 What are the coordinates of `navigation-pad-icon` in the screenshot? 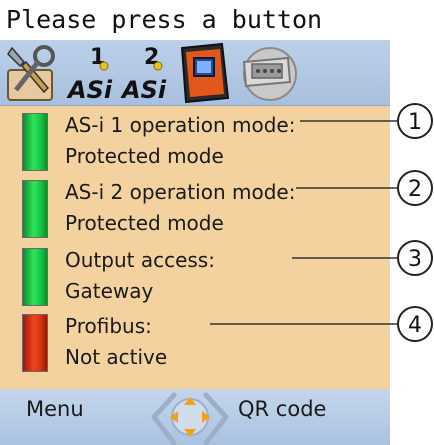 It's located at (190, 417).